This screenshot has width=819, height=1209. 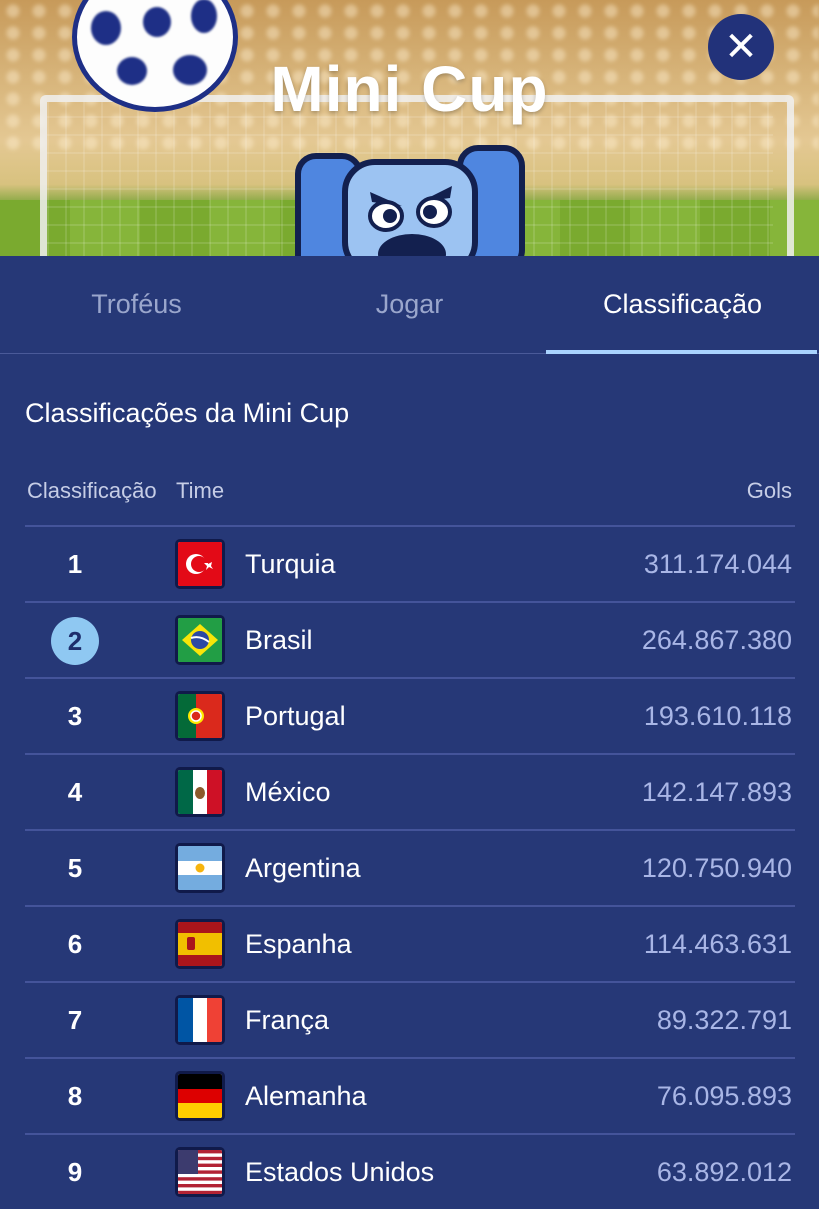 I want to click on tab-jogar: Jogar, so click(x=409, y=304).